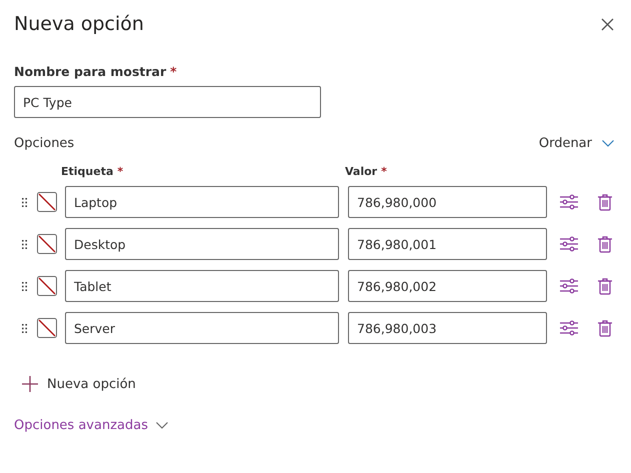  What do you see at coordinates (202, 328) in the screenshot?
I see `label-field: Server` at bounding box center [202, 328].